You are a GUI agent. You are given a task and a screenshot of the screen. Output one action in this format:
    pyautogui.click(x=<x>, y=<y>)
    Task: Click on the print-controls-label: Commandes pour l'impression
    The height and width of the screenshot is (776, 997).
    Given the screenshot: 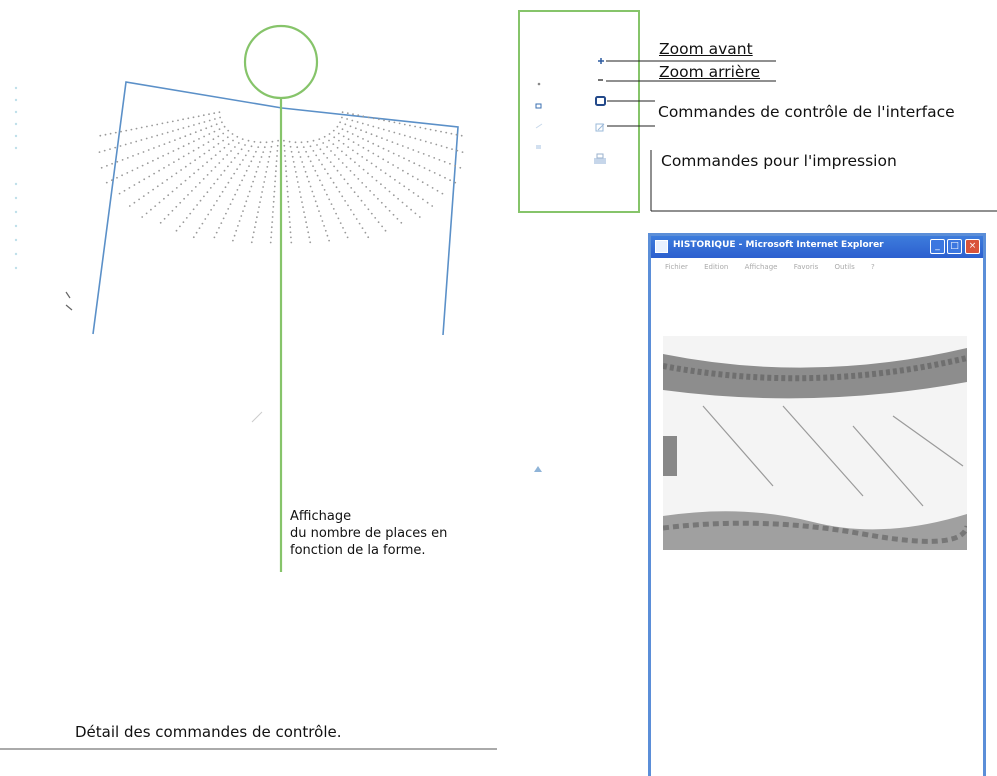 What is the action you would take?
    pyautogui.click(x=779, y=161)
    